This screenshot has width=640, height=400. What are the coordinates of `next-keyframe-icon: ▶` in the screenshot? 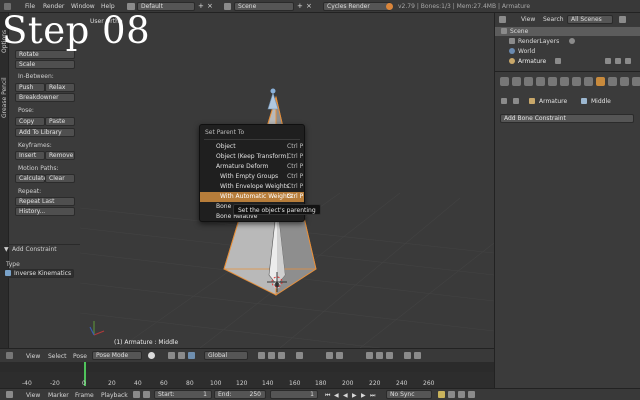 It's located at (363, 395).